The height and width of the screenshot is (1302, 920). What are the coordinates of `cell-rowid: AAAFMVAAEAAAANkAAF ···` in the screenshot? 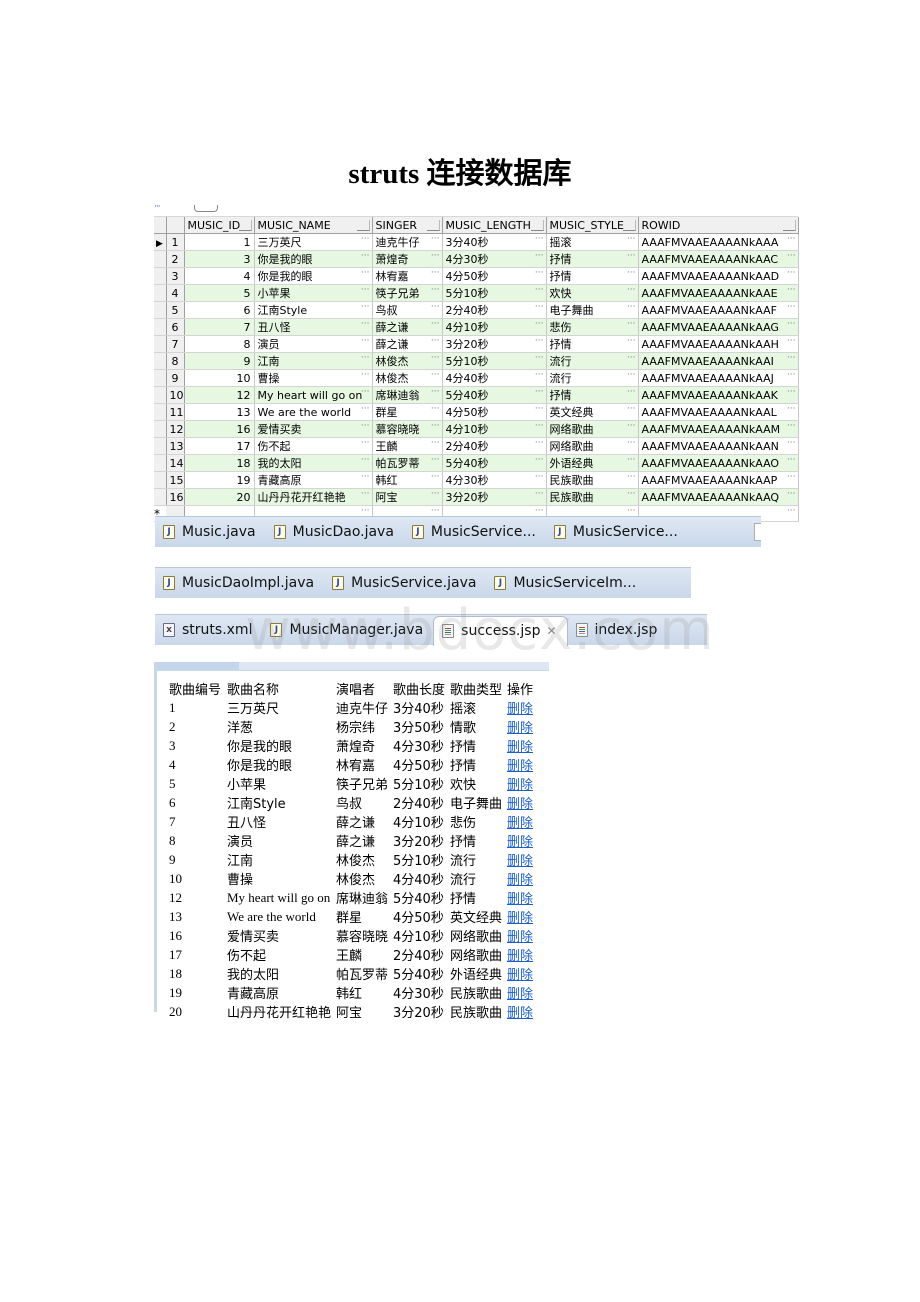 It's located at (718, 310).